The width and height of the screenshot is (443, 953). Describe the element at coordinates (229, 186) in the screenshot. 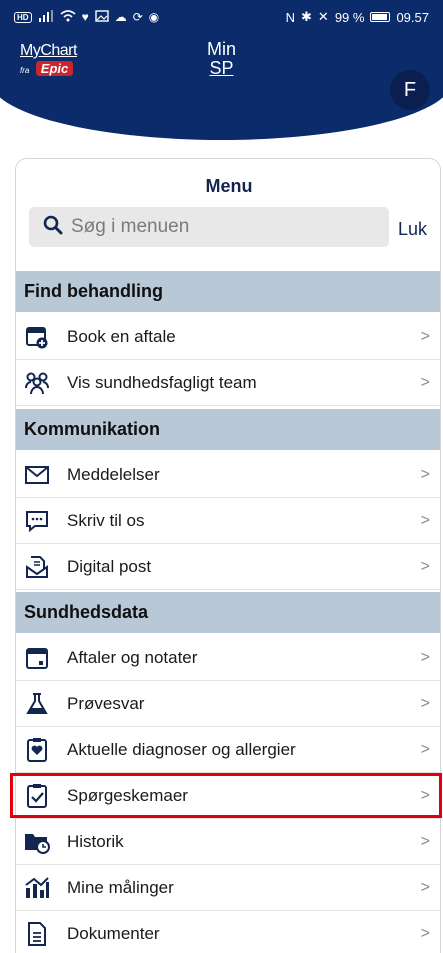

I see `menu-title: Menu` at that location.